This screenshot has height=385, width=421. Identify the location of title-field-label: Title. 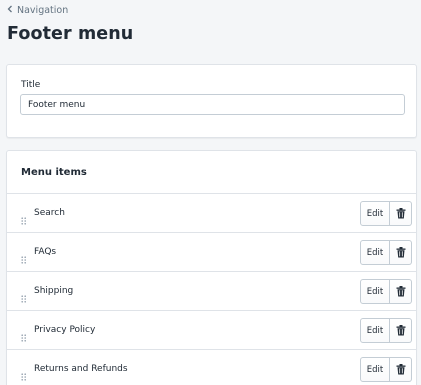
(31, 85).